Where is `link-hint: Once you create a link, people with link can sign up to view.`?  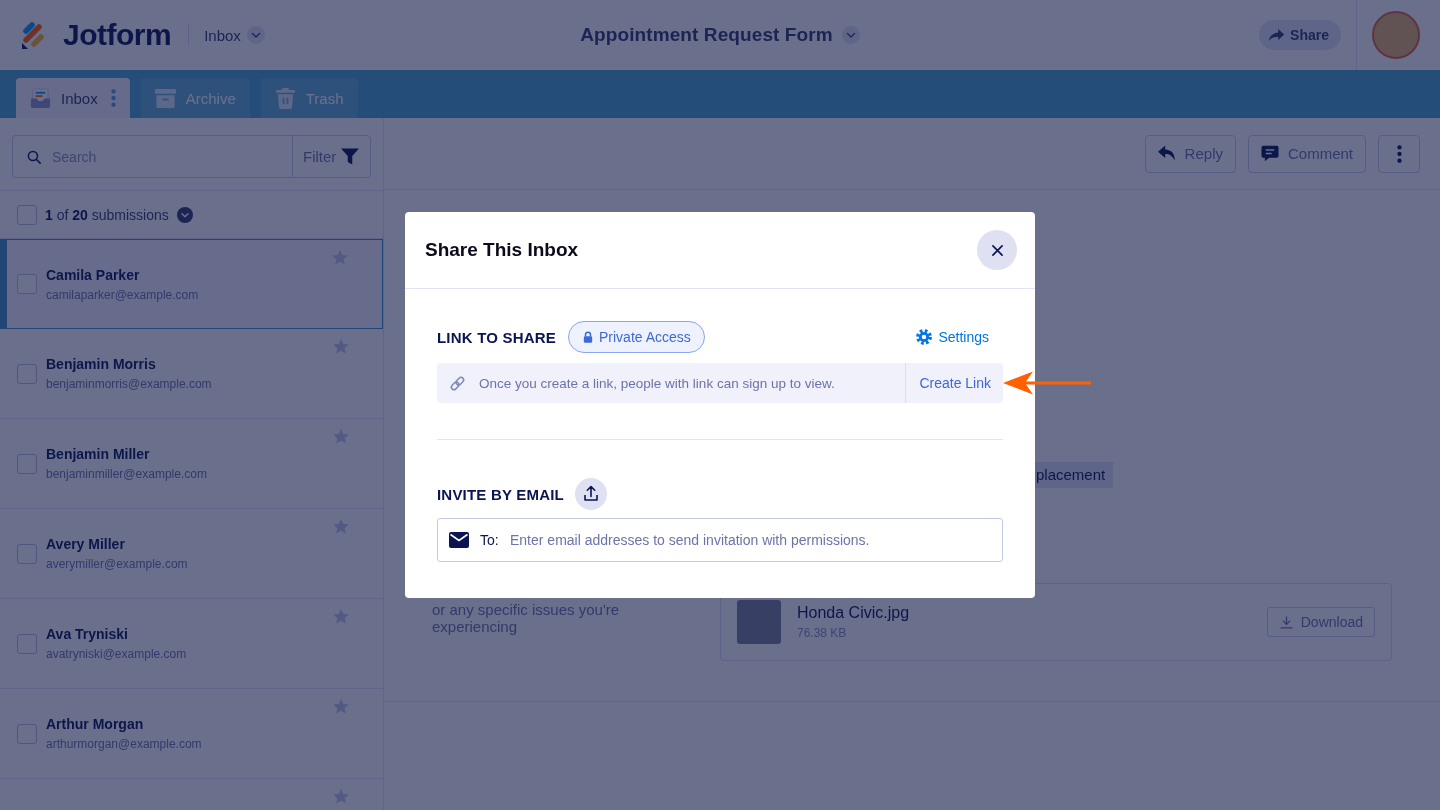 link-hint: Once you create a link, people with link can sign up to view. is located at coordinates (657, 383).